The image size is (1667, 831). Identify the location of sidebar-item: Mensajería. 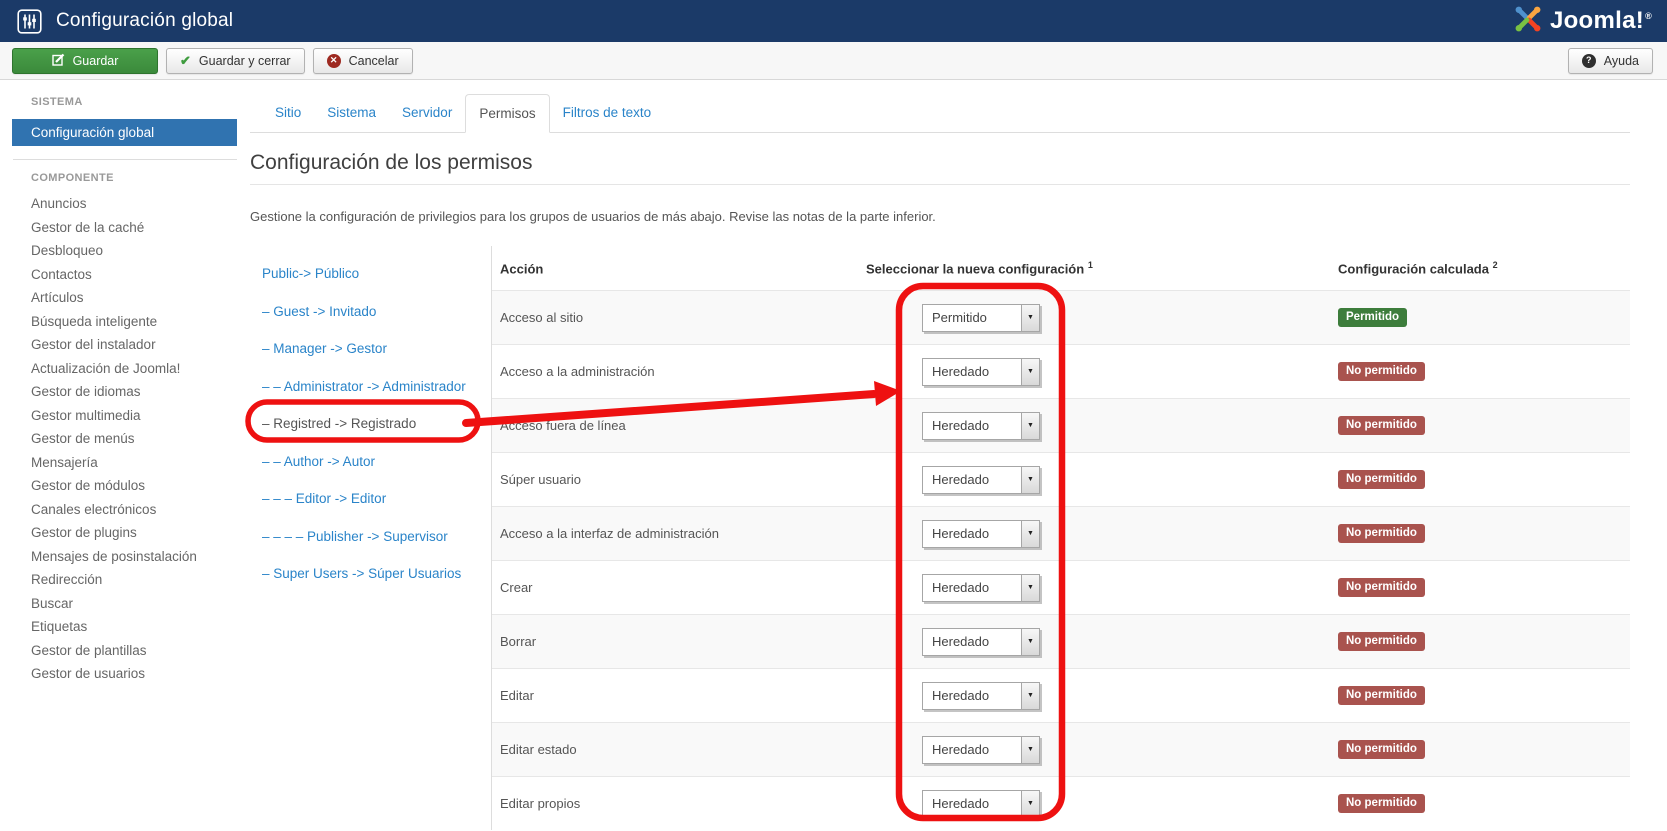
(125, 463).